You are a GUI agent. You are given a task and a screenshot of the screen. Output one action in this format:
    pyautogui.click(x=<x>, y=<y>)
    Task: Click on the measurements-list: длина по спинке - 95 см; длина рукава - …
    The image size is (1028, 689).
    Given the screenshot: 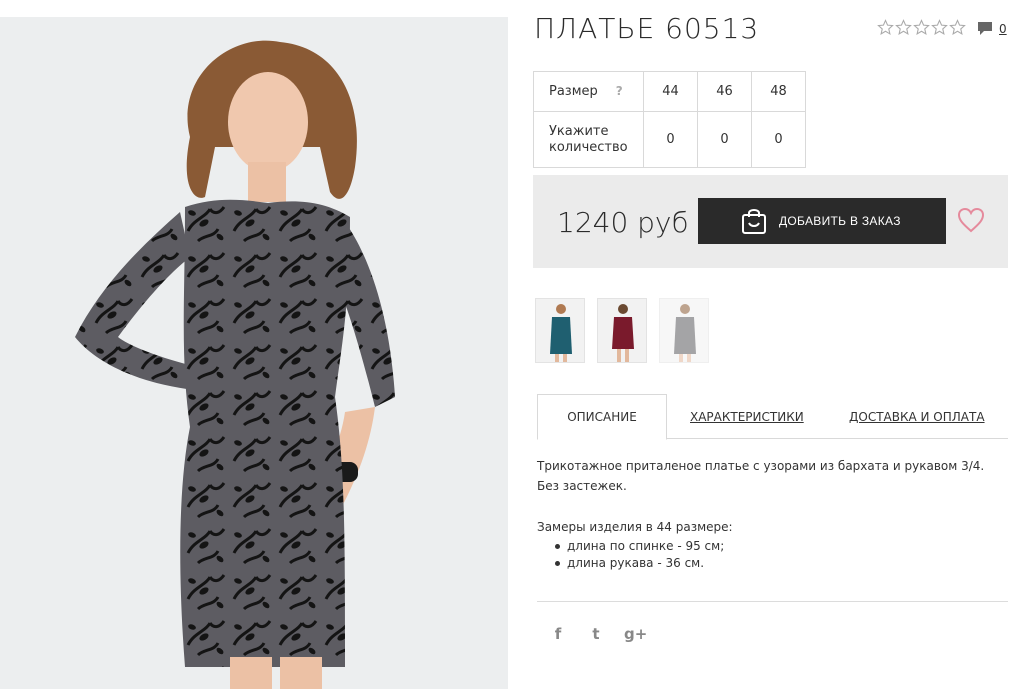 What is the action you would take?
    pyautogui.click(x=635, y=555)
    